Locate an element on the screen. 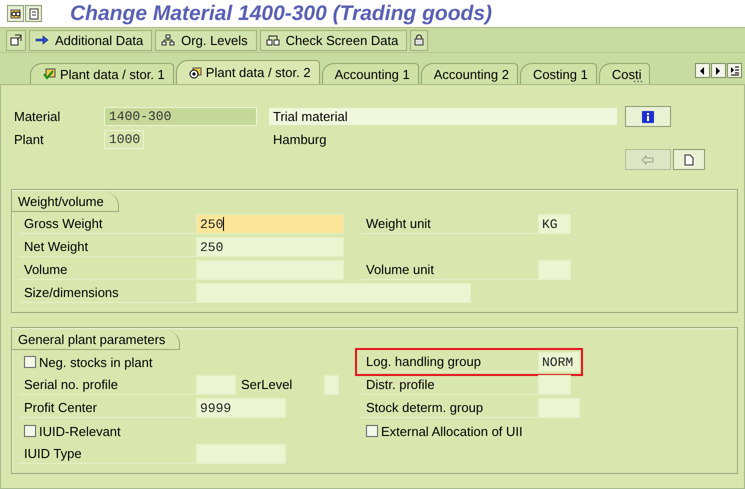 Image resolution: width=745 pixels, height=489 pixels. tab: Costi is located at coordinates (624, 73).